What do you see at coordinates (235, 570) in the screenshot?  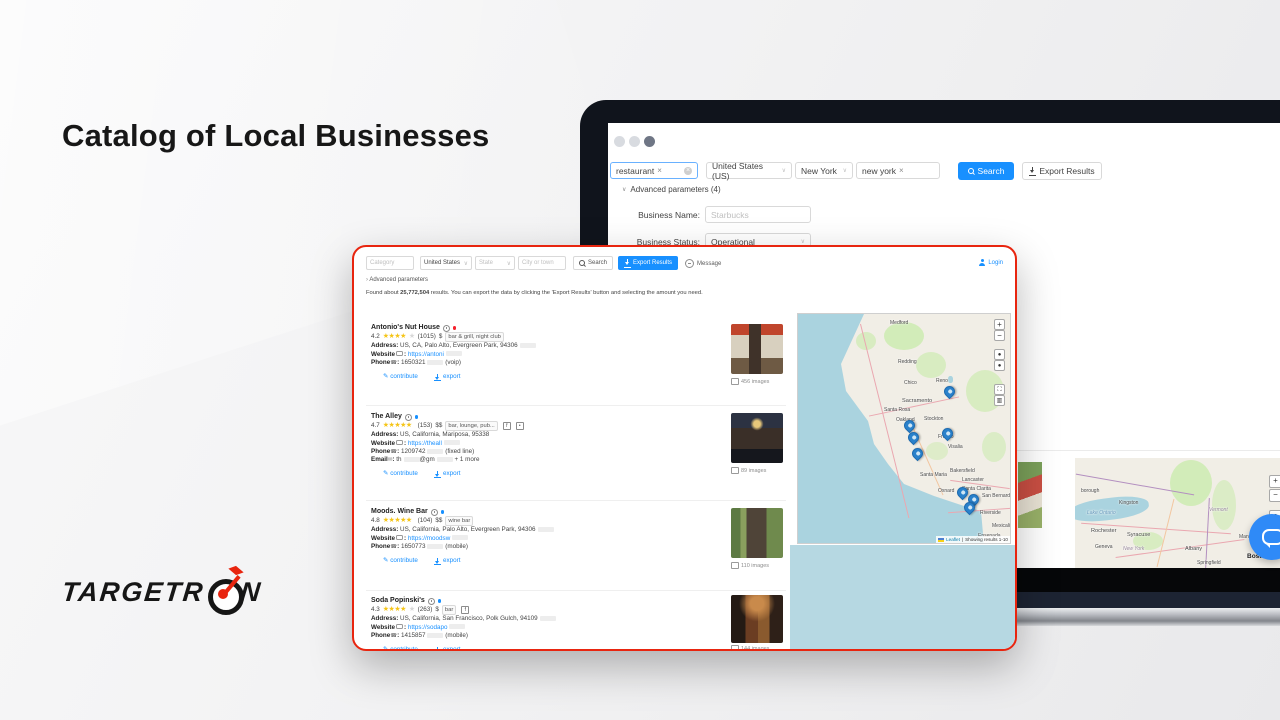 I see `arrow-fletching` at bounding box center [235, 570].